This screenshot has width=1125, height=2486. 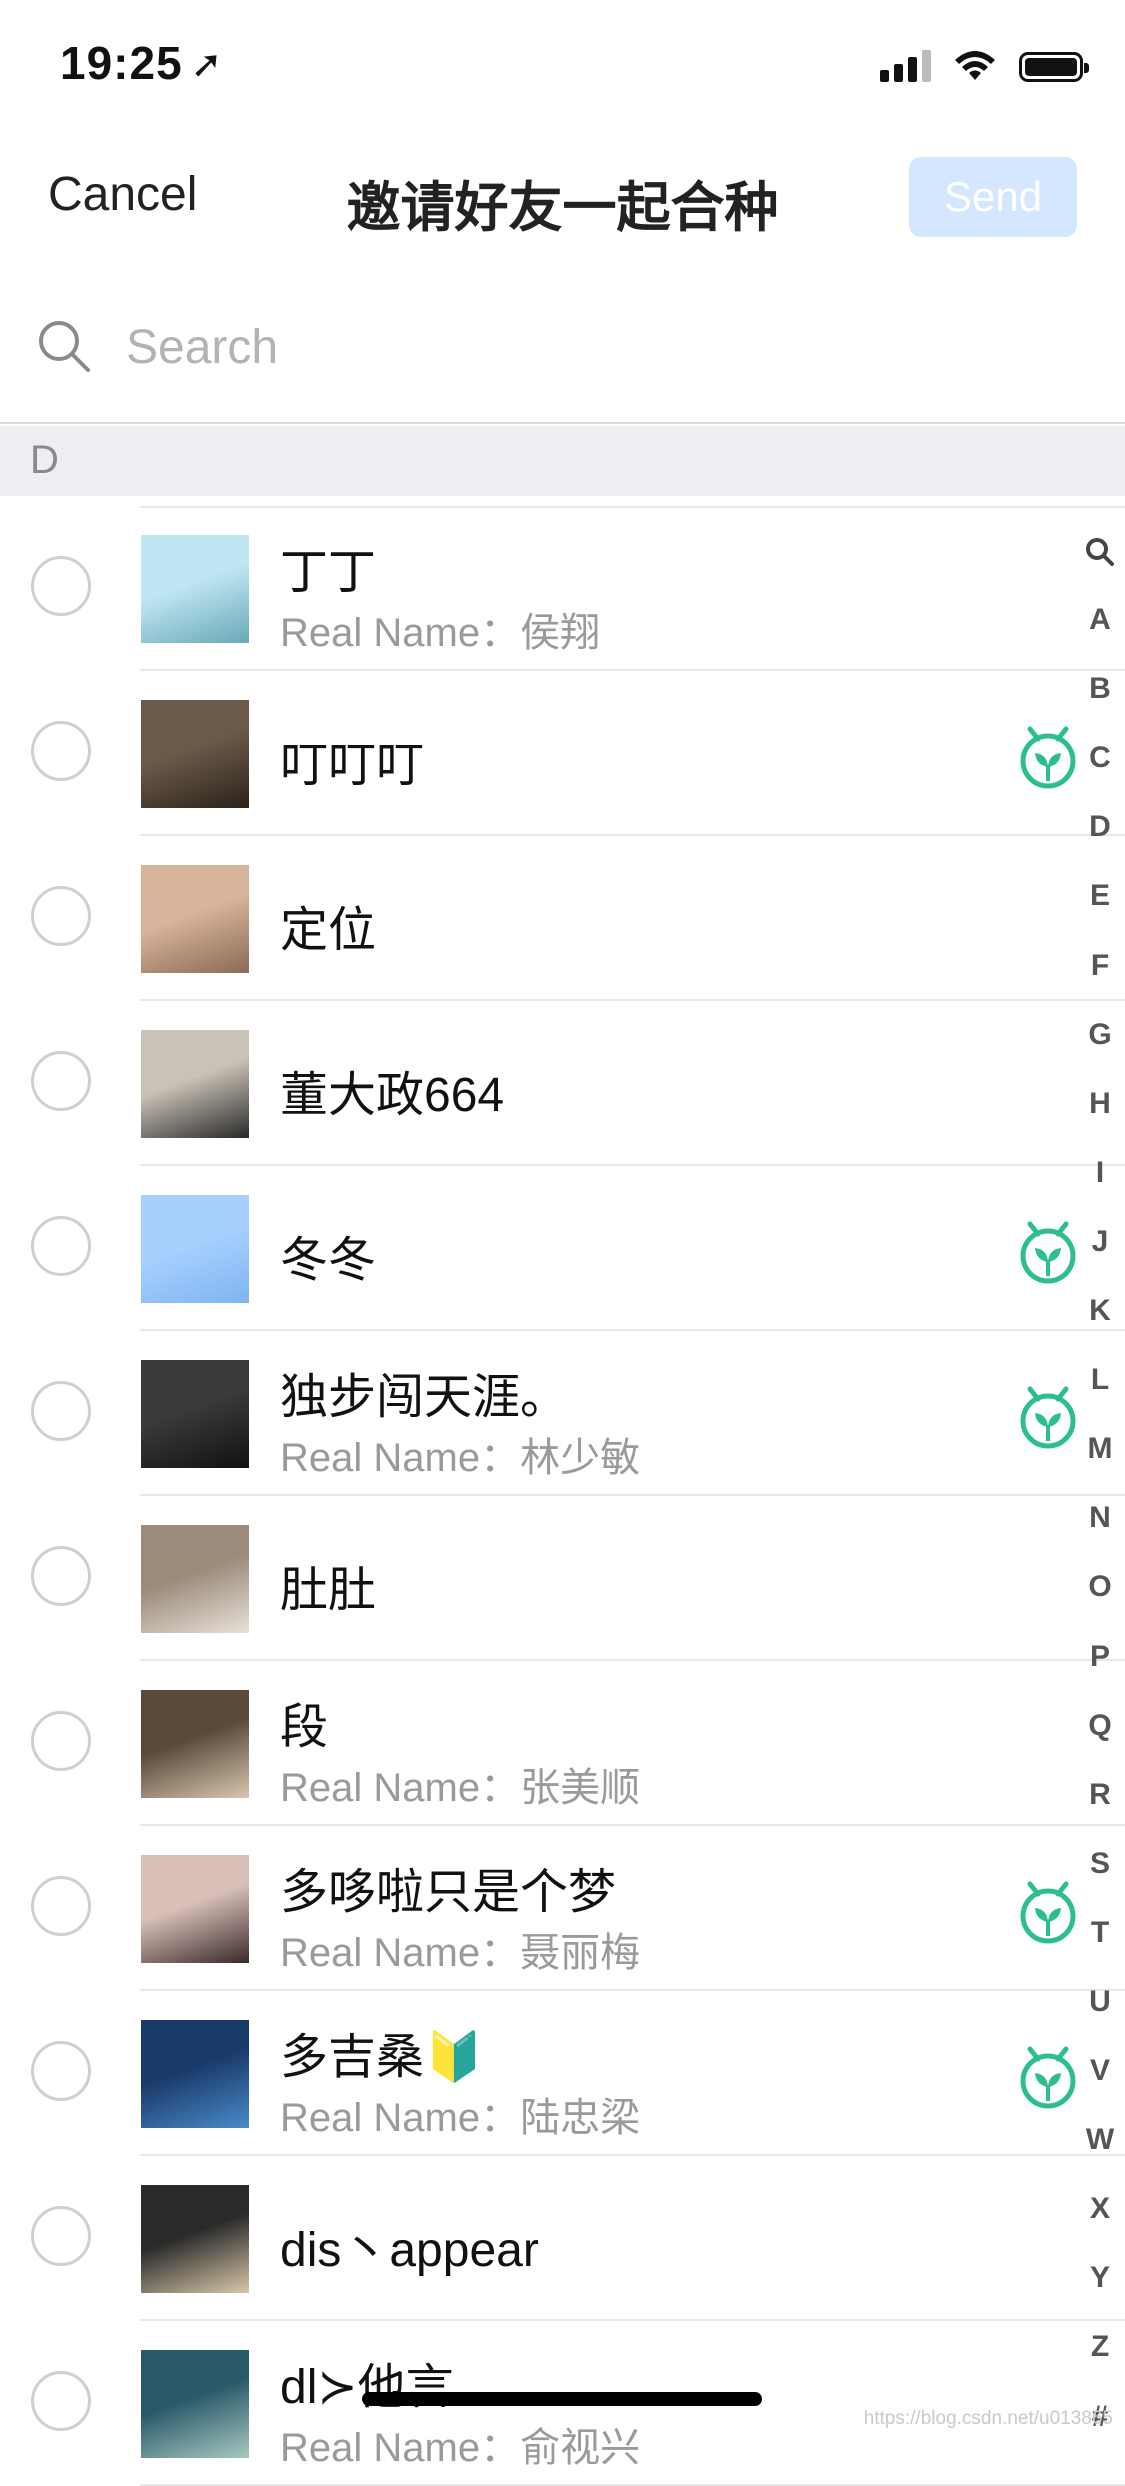 I want to click on contact-name: 丁丁, so click(x=328, y=572).